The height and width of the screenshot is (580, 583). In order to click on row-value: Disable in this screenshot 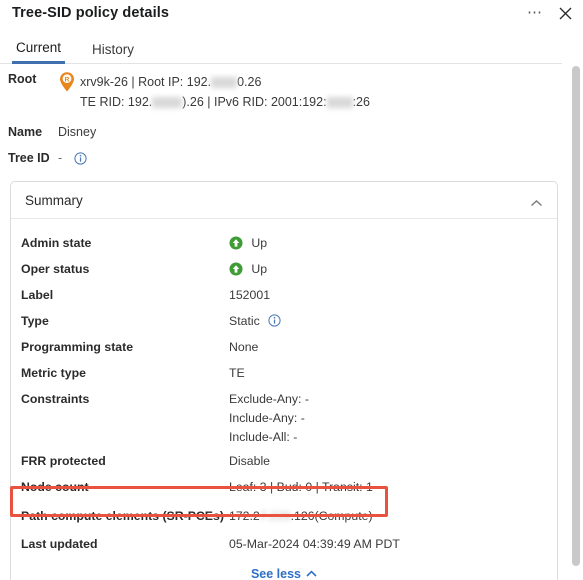, I will do `click(250, 461)`.